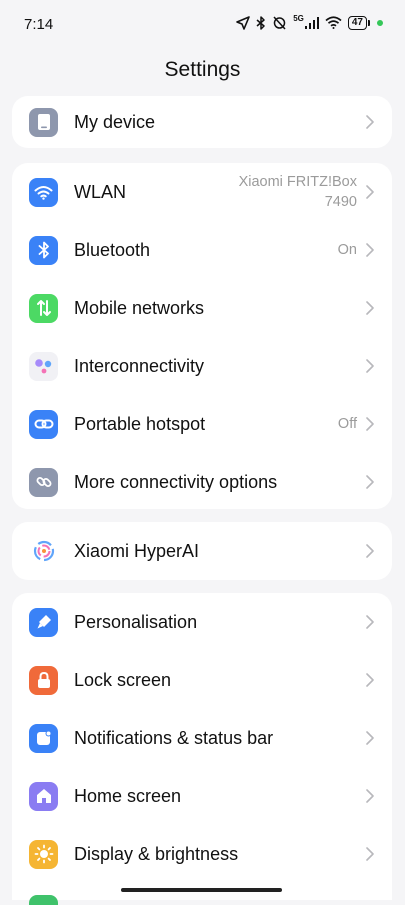  Describe the element at coordinates (43, 900) in the screenshot. I see `next-item-icon-partial` at that location.